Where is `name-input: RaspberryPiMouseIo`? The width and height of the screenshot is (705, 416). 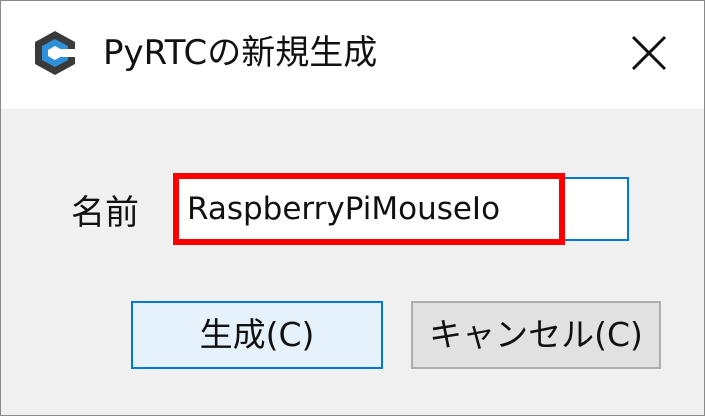 name-input: RaspberryPiMouseIo is located at coordinates (402, 209).